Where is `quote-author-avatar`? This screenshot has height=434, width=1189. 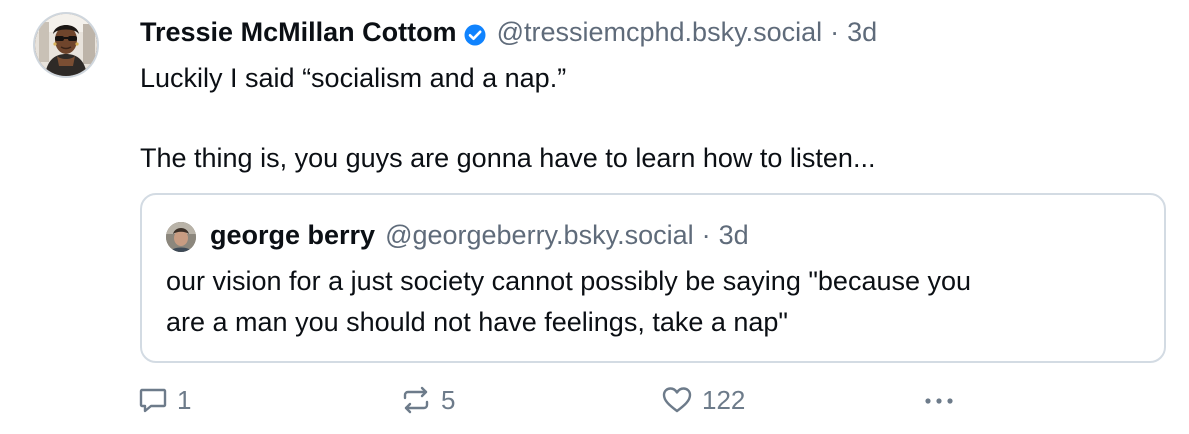
quote-author-avatar is located at coordinates (181, 237).